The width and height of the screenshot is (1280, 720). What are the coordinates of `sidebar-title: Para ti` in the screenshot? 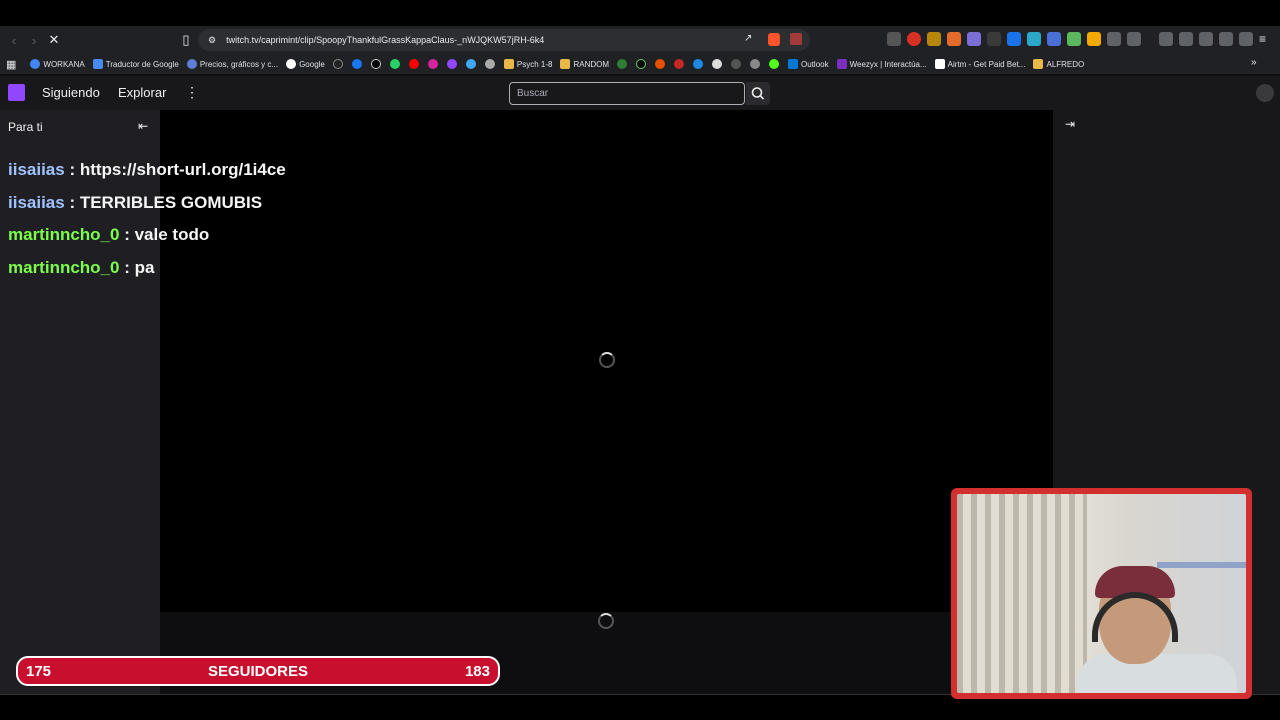 It's located at (25, 127).